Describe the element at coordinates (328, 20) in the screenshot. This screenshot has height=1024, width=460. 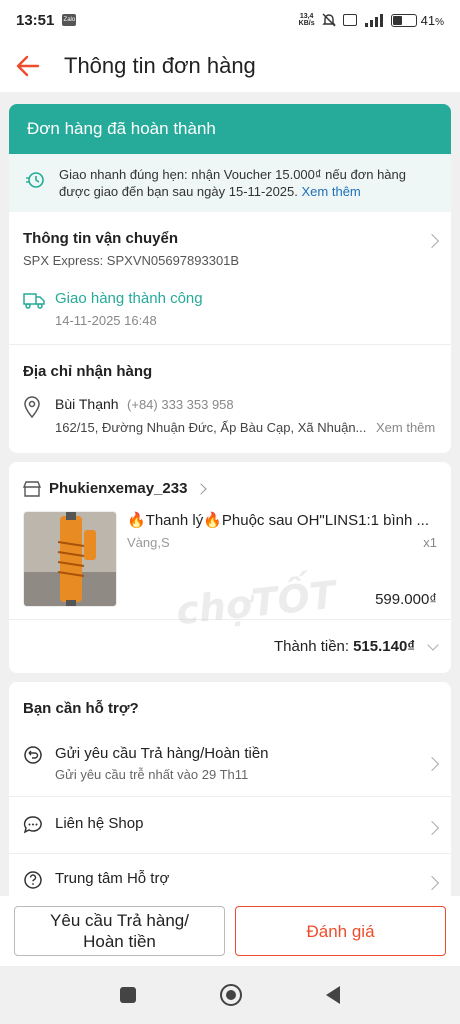
I see `mute-bell-icon` at that location.